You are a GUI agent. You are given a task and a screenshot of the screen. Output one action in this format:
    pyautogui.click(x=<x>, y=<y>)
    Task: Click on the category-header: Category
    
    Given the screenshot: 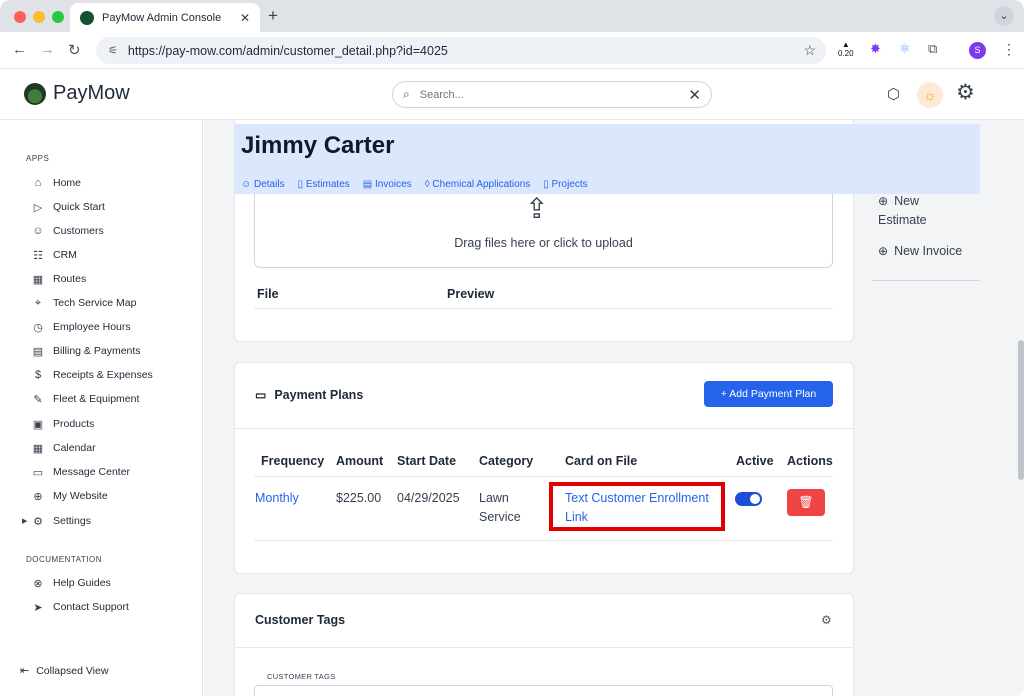 What is the action you would take?
    pyautogui.click(x=506, y=461)
    